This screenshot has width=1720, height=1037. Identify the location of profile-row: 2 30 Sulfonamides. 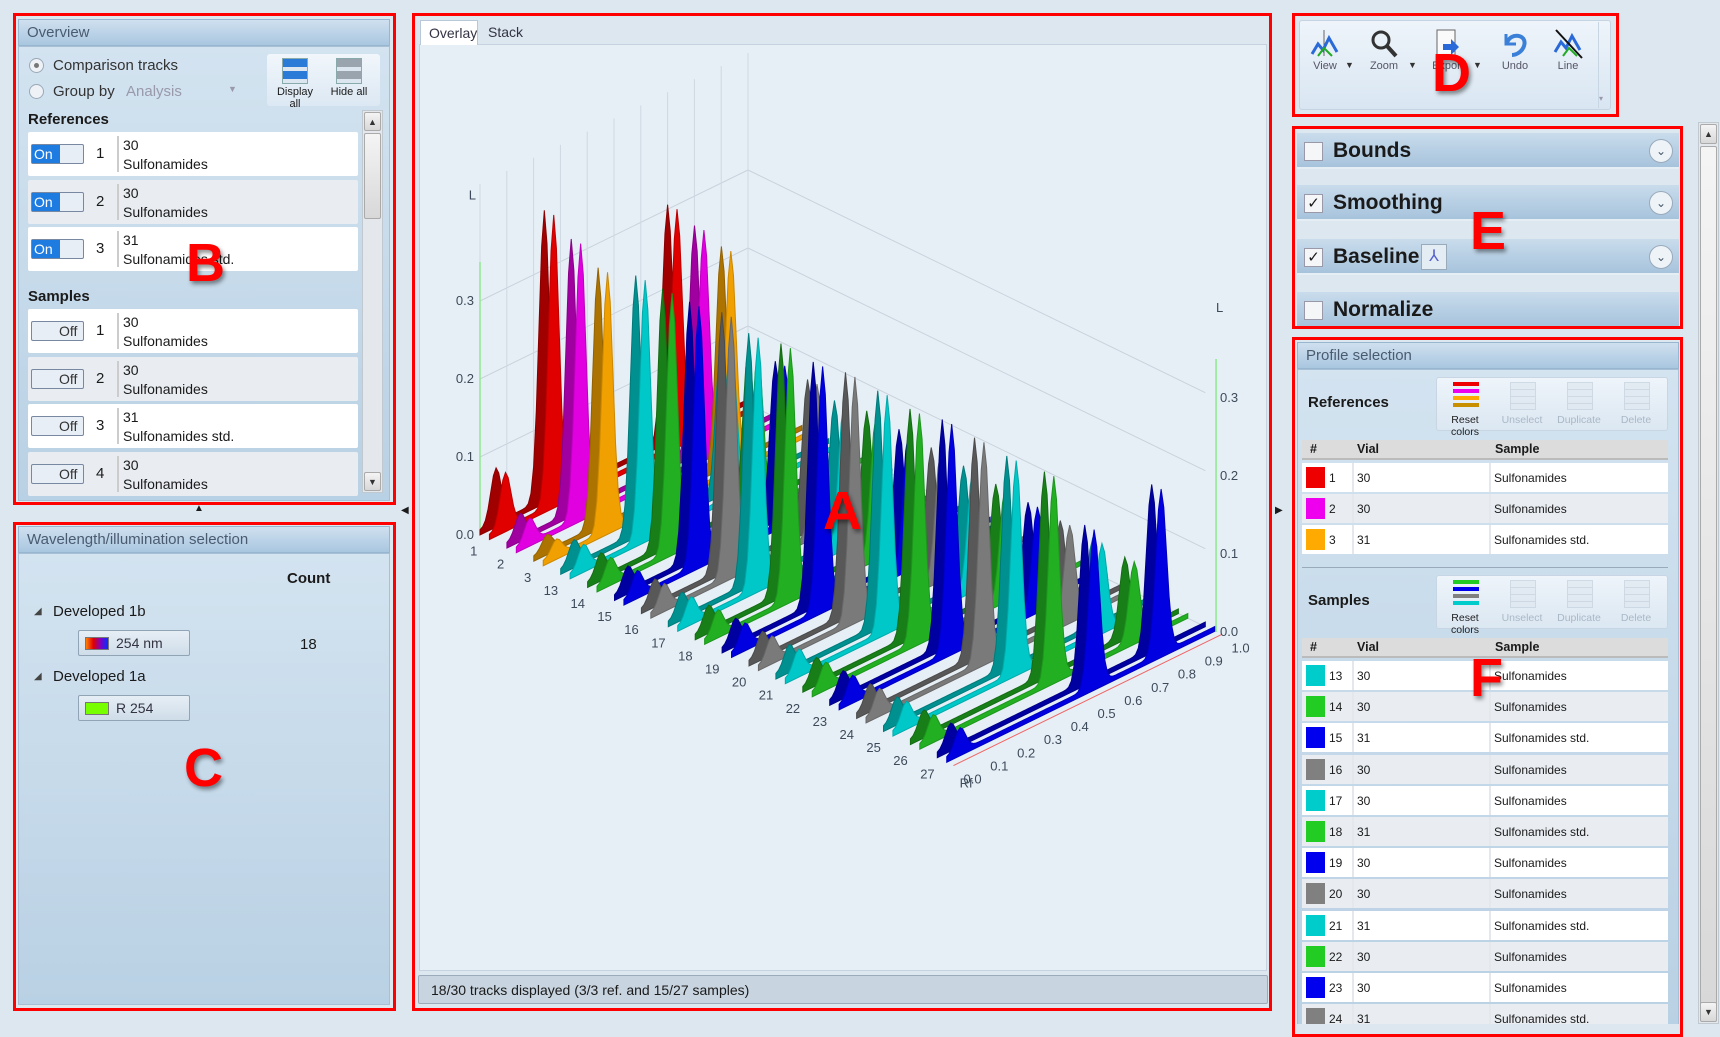
(1485, 509).